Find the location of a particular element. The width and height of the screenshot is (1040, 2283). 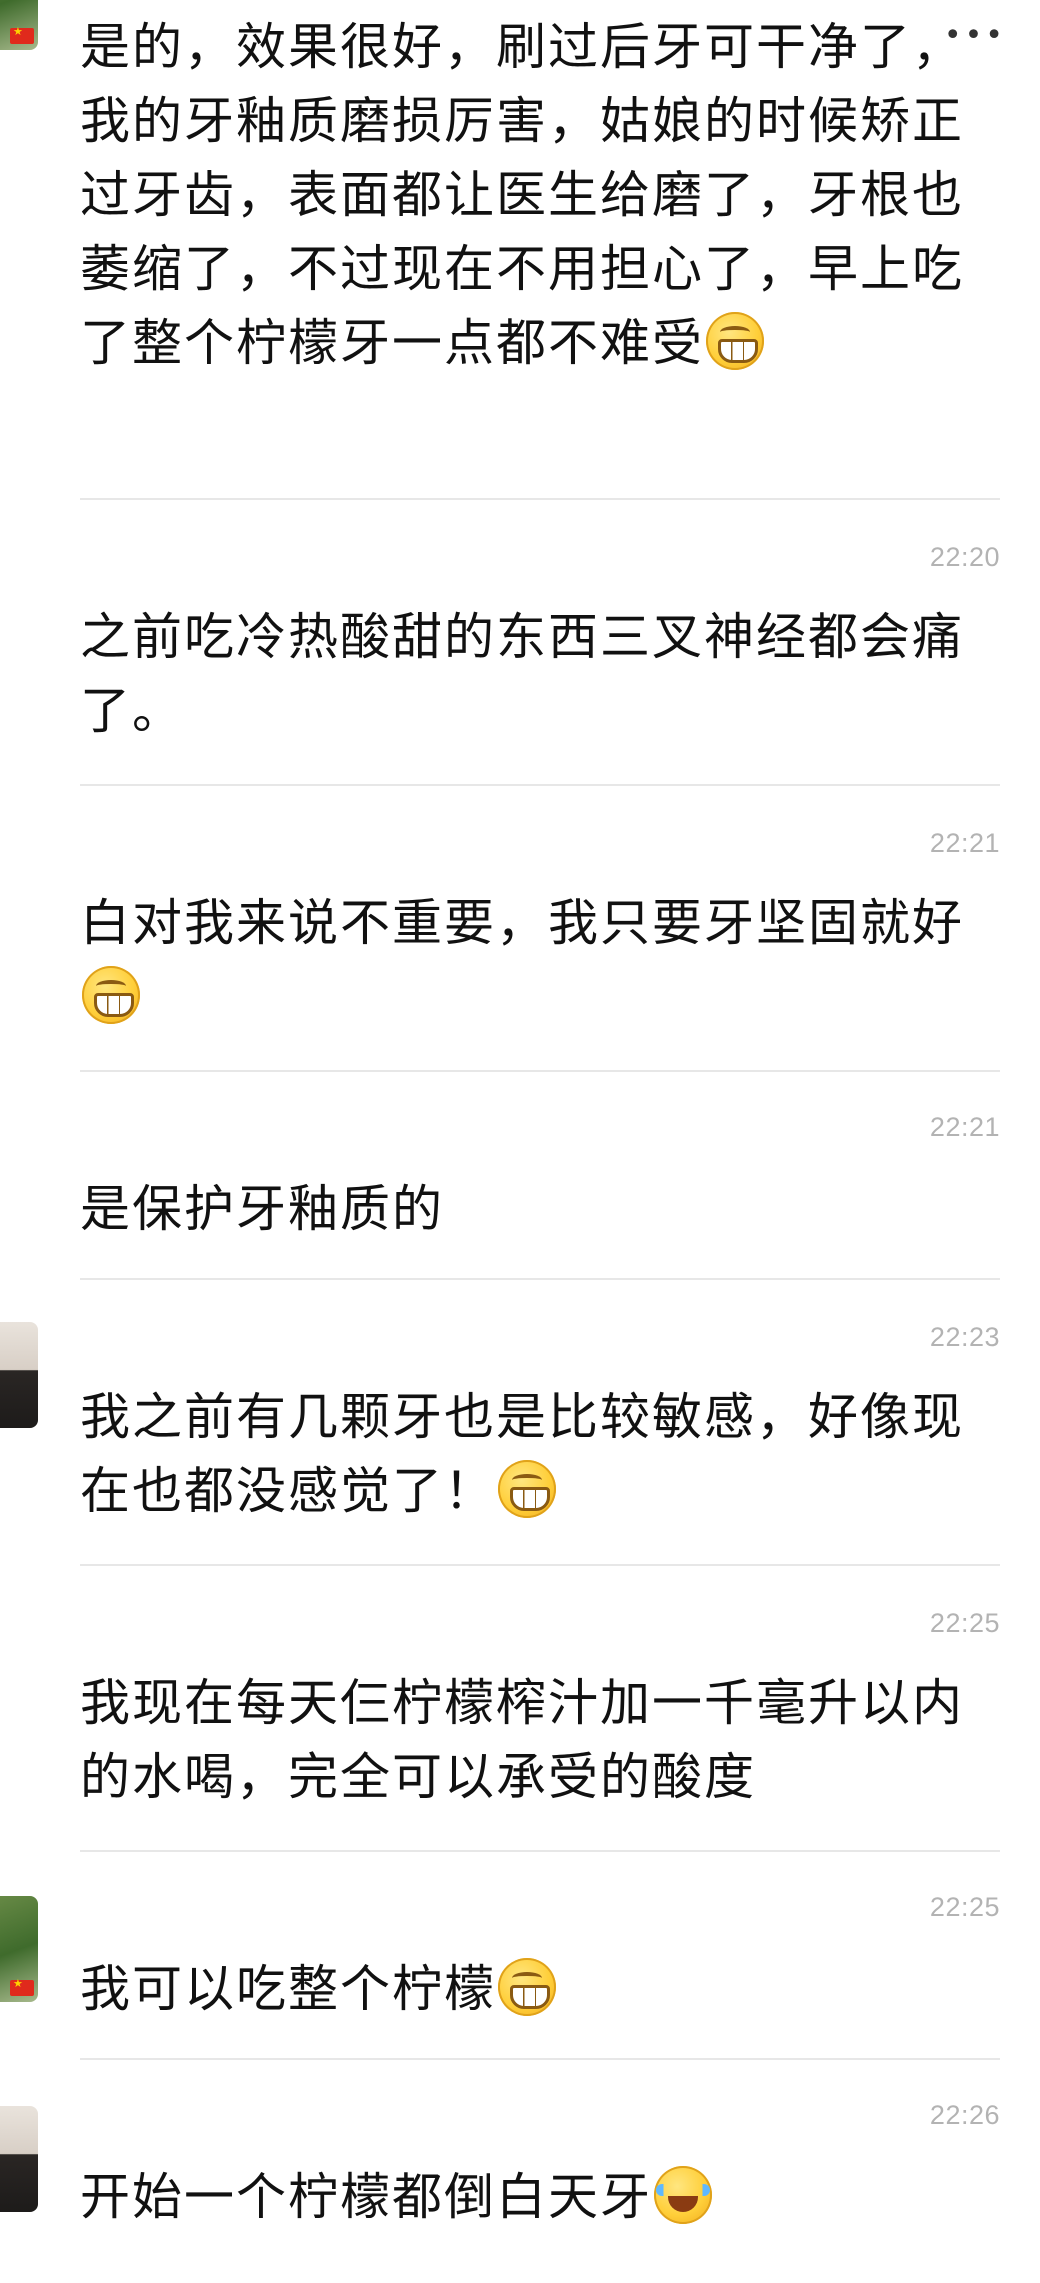

message-text: 是保护牙釉质的 is located at coordinates (262, 1209).